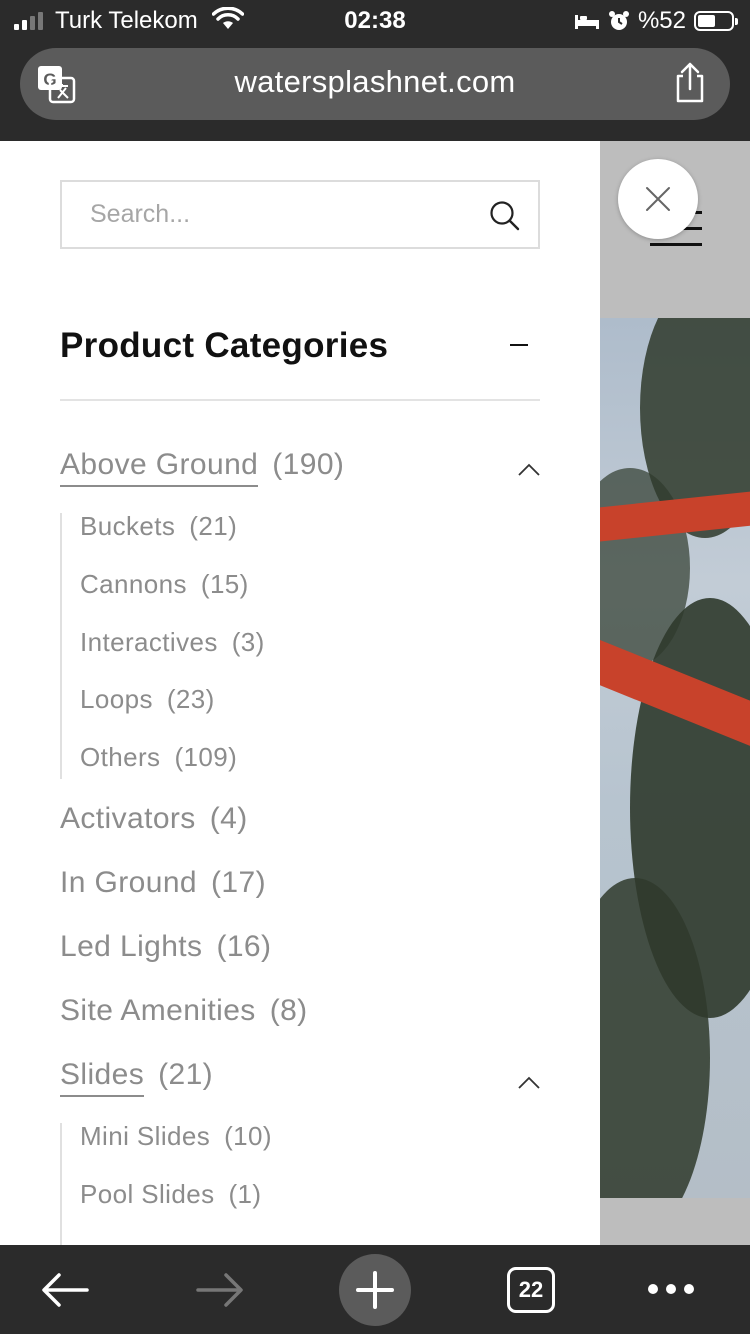 The image size is (750, 1334). I want to click on tabs-icon: 22, so click(531, 1289).